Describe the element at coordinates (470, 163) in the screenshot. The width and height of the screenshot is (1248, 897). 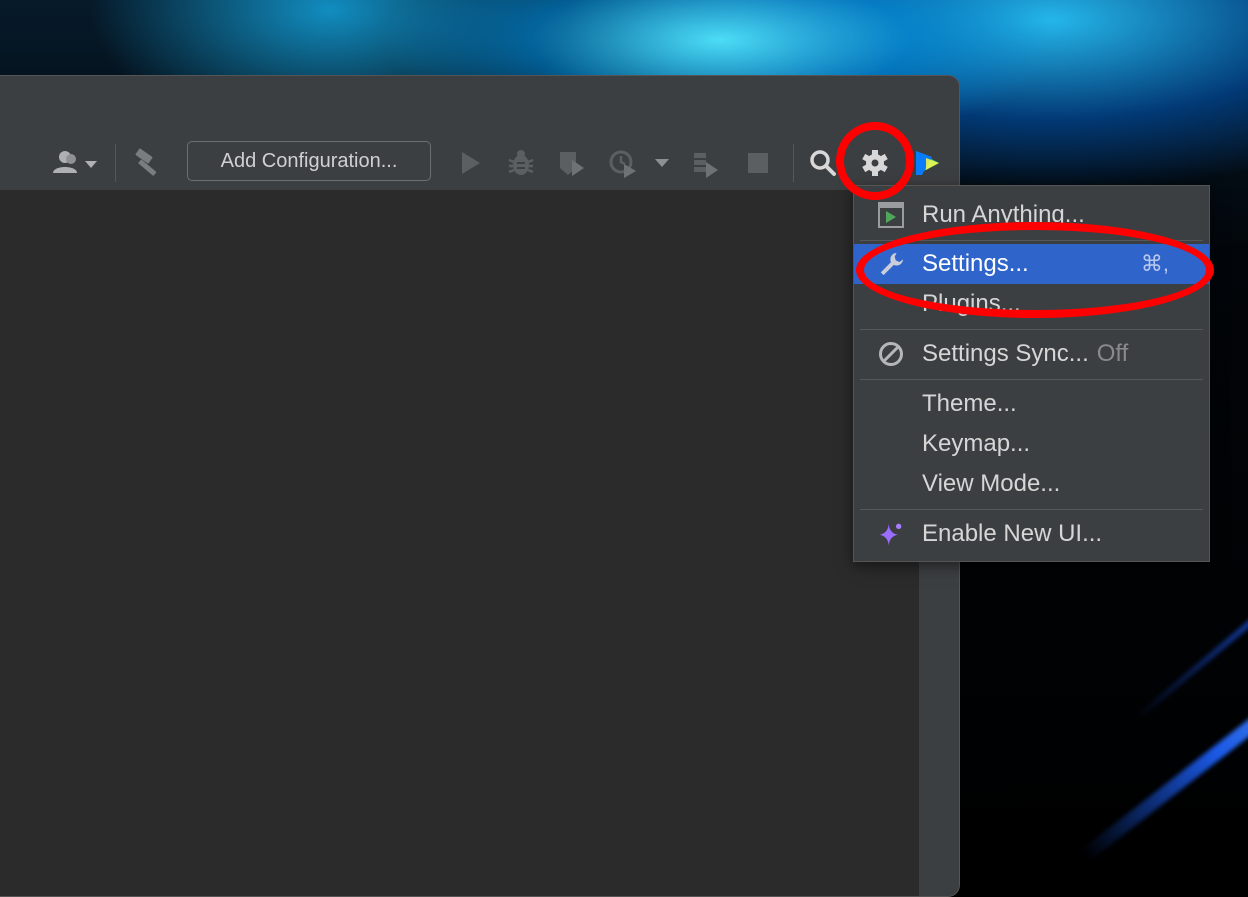
I see `run-icon` at that location.